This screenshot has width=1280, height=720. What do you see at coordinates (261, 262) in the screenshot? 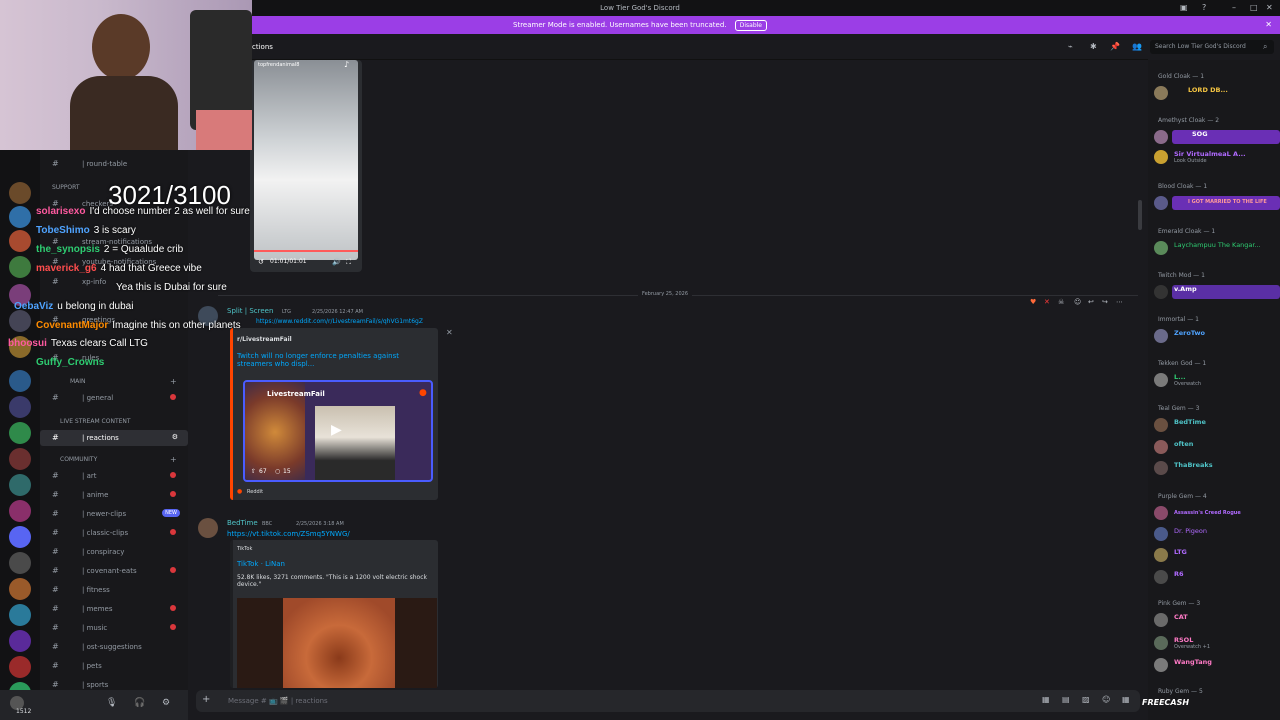
I see `replay-icon: ↺` at bounding box center [261, 262].